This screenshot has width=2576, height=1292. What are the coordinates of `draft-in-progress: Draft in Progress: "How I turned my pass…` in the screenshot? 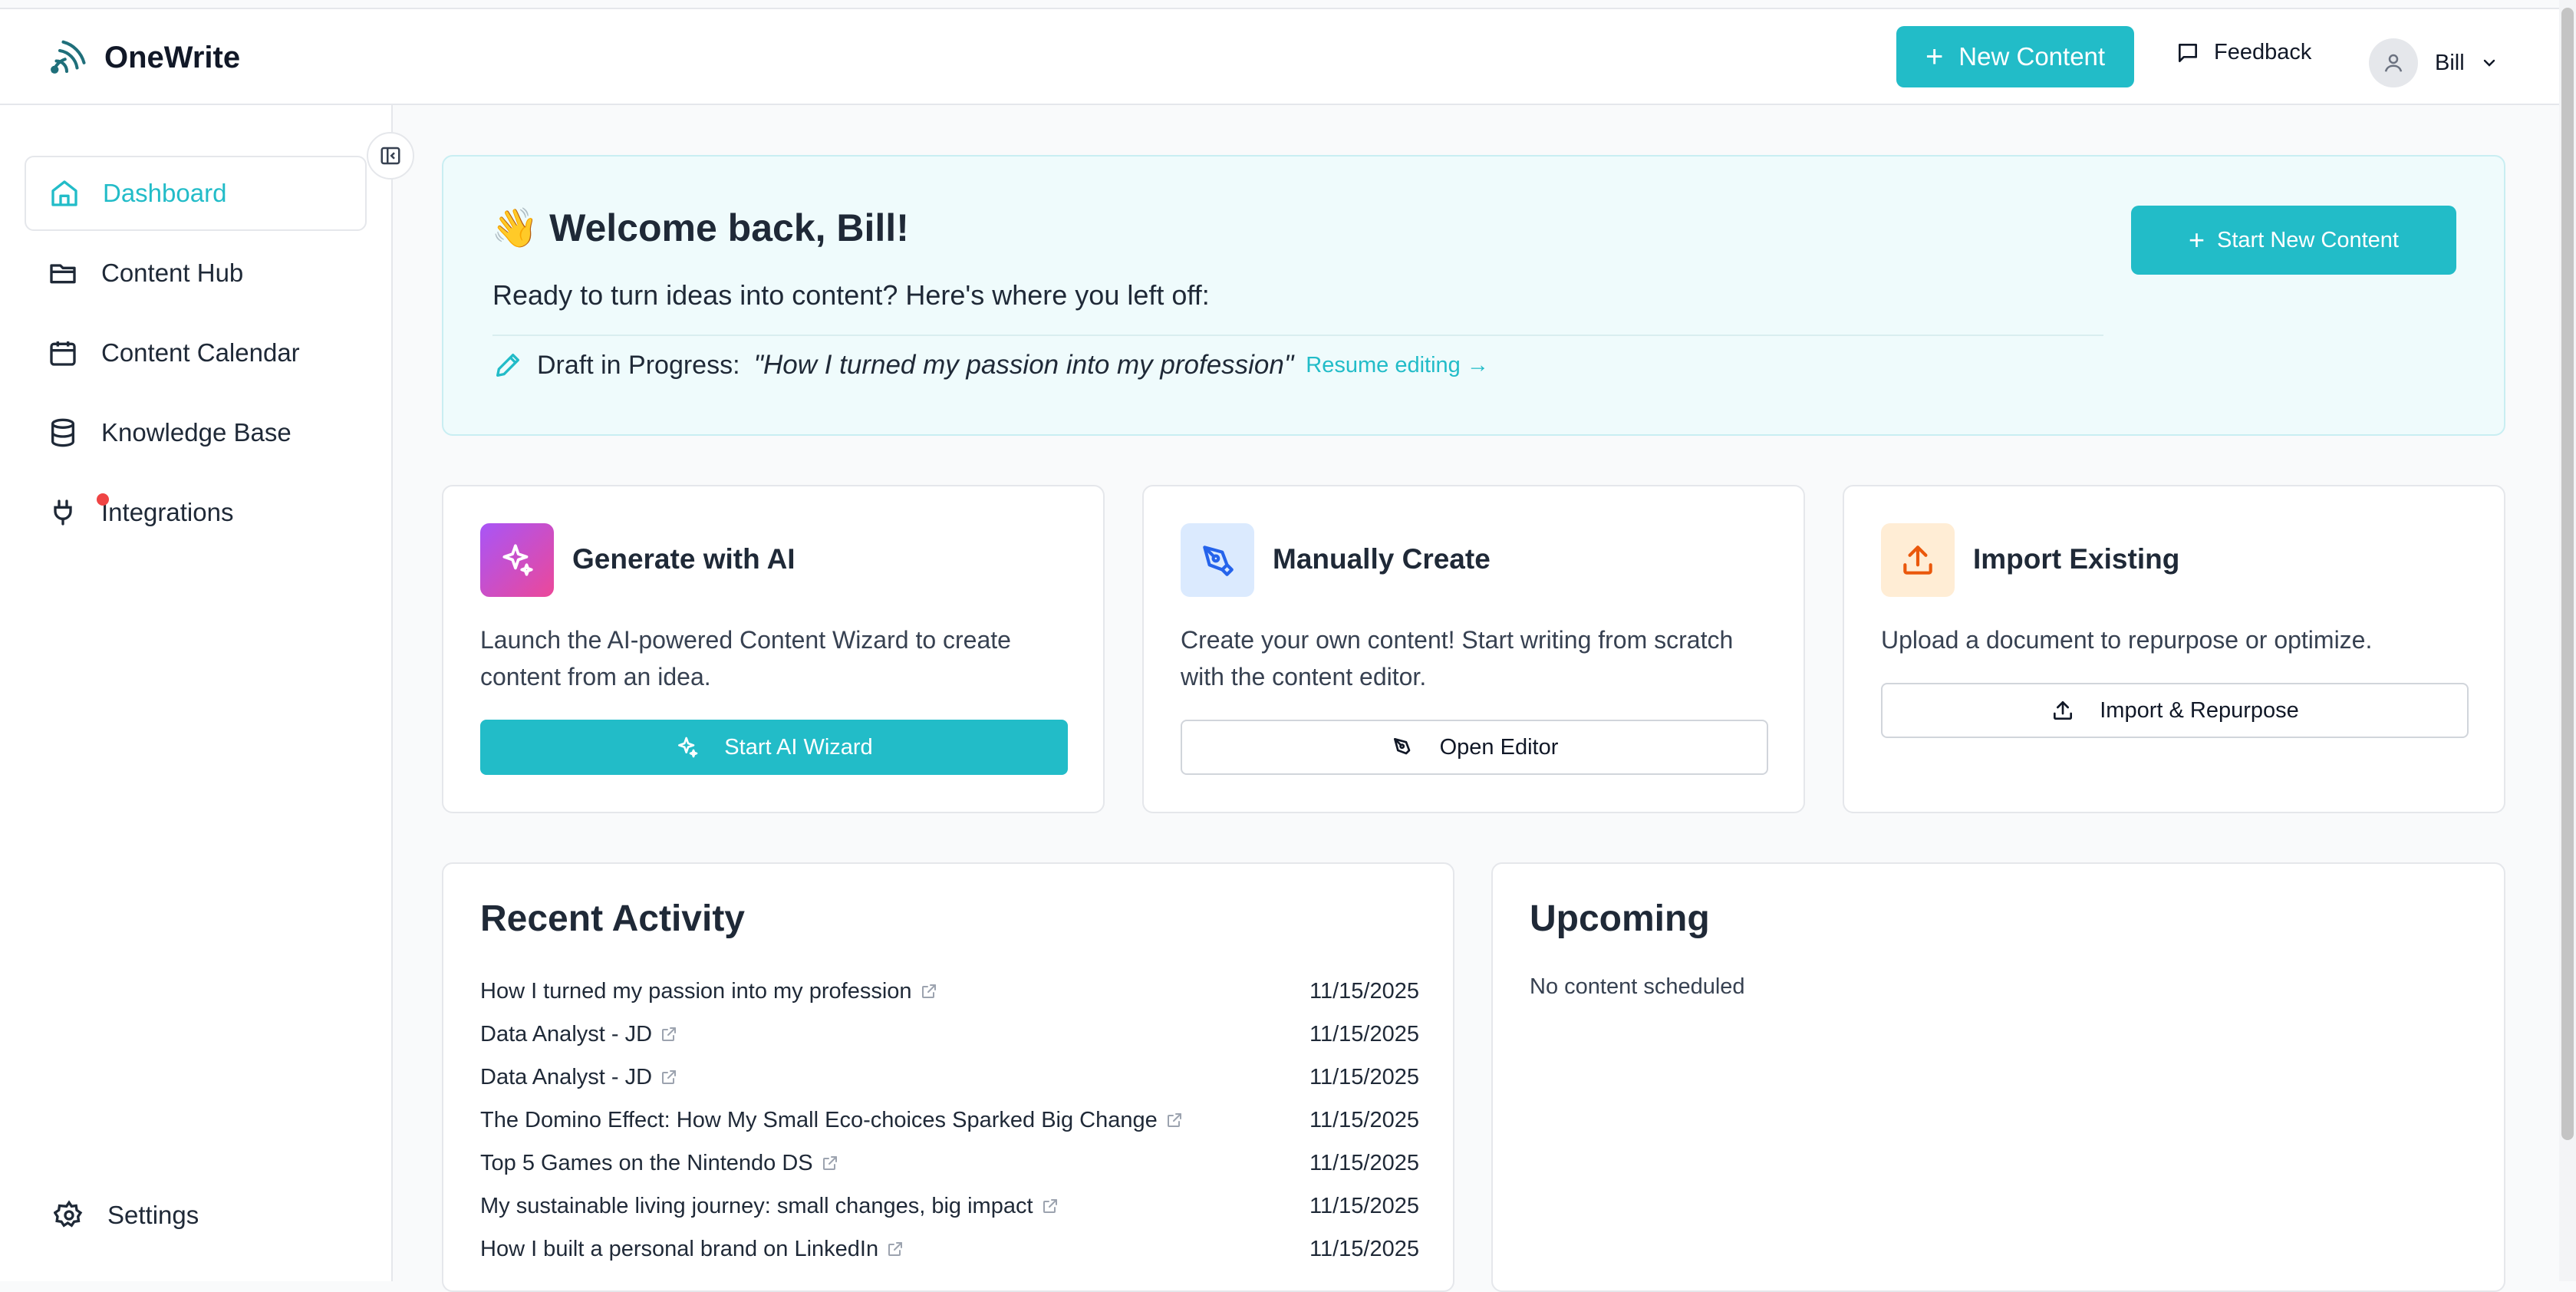 It's located at (990, 365).